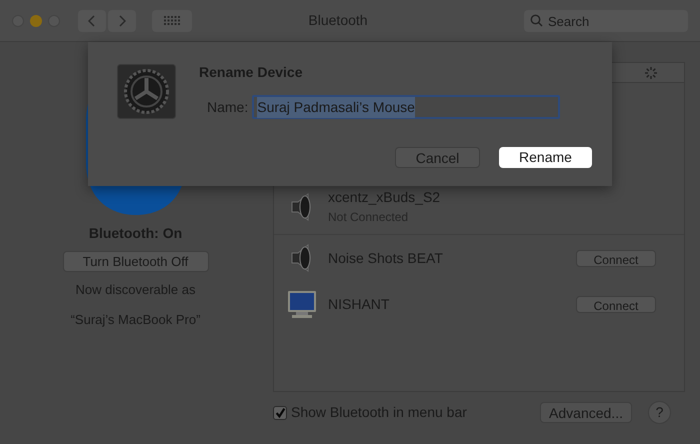 The width and height of the screenshot is (700, 444). What do you see at coordinates (302, 304) in the screenshot?
I see `monitor-icon` at bounding box center [302, 304].